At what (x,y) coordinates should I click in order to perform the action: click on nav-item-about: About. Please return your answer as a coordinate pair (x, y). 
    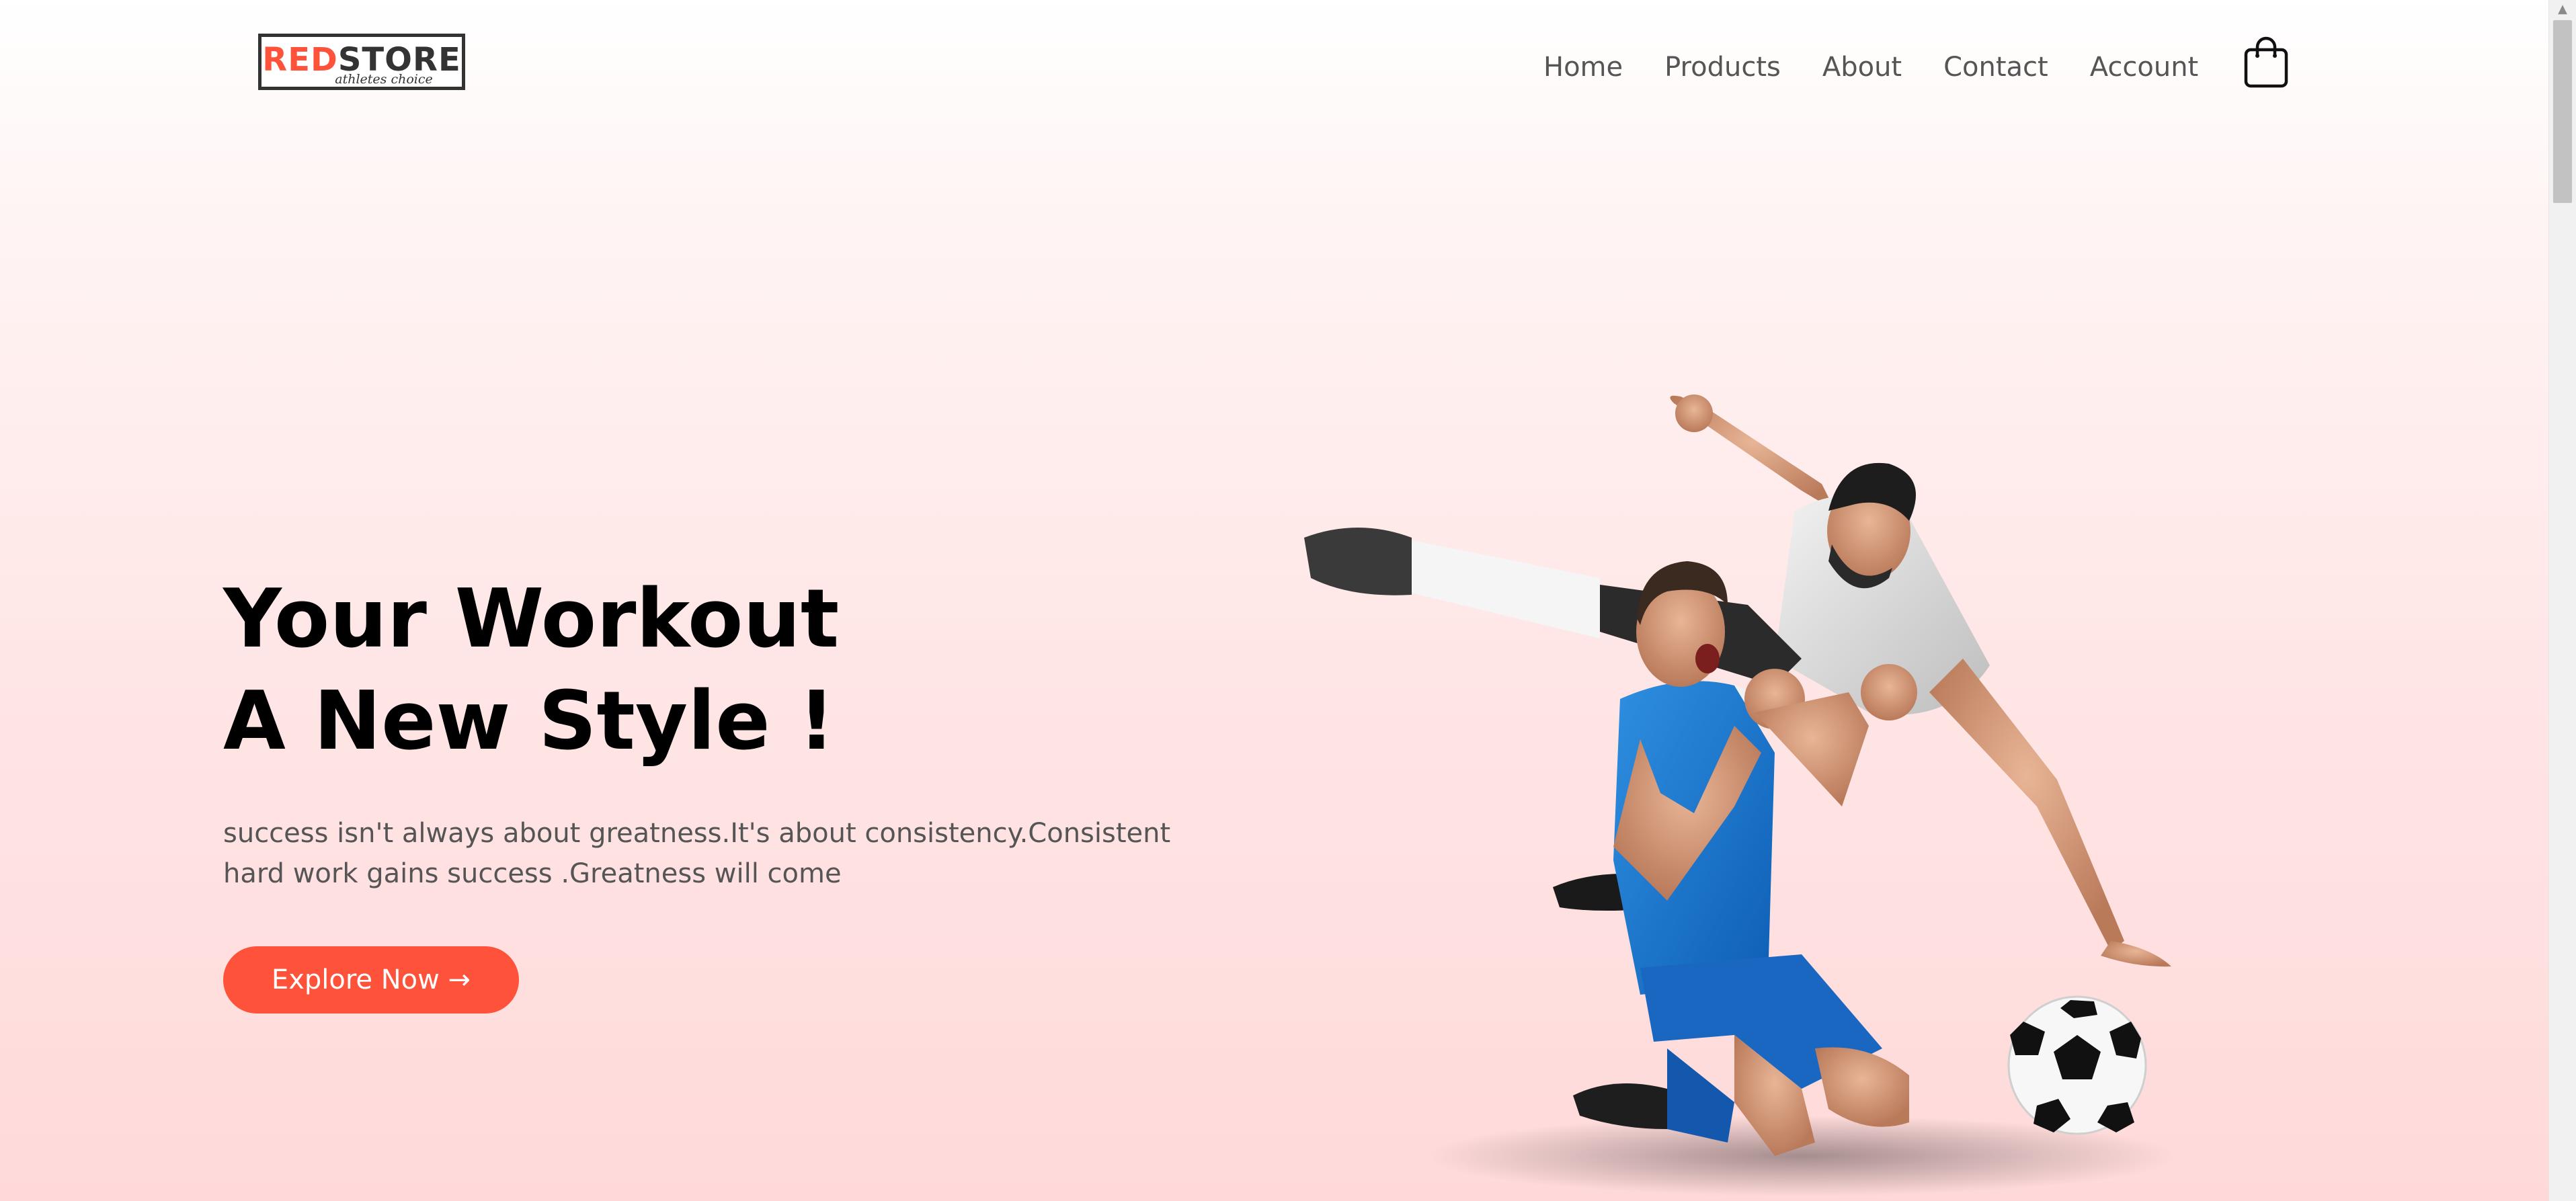
    Looking at the image, I should click on (1862, 67).